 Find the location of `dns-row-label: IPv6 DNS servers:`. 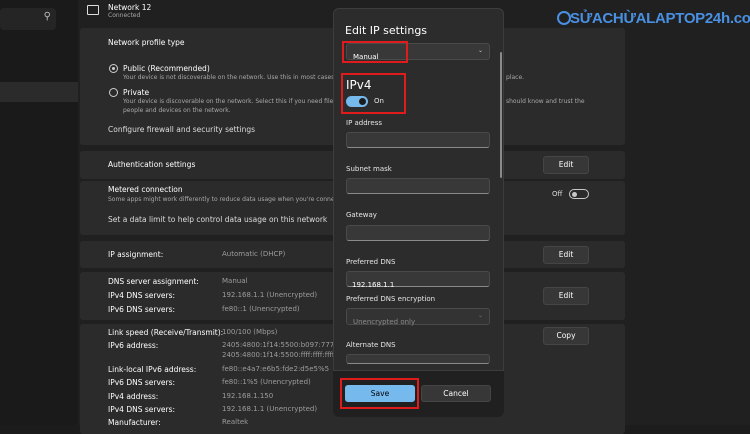

dns-row-label: IPv6 DNS servers: is located at coordinates (142, 309).